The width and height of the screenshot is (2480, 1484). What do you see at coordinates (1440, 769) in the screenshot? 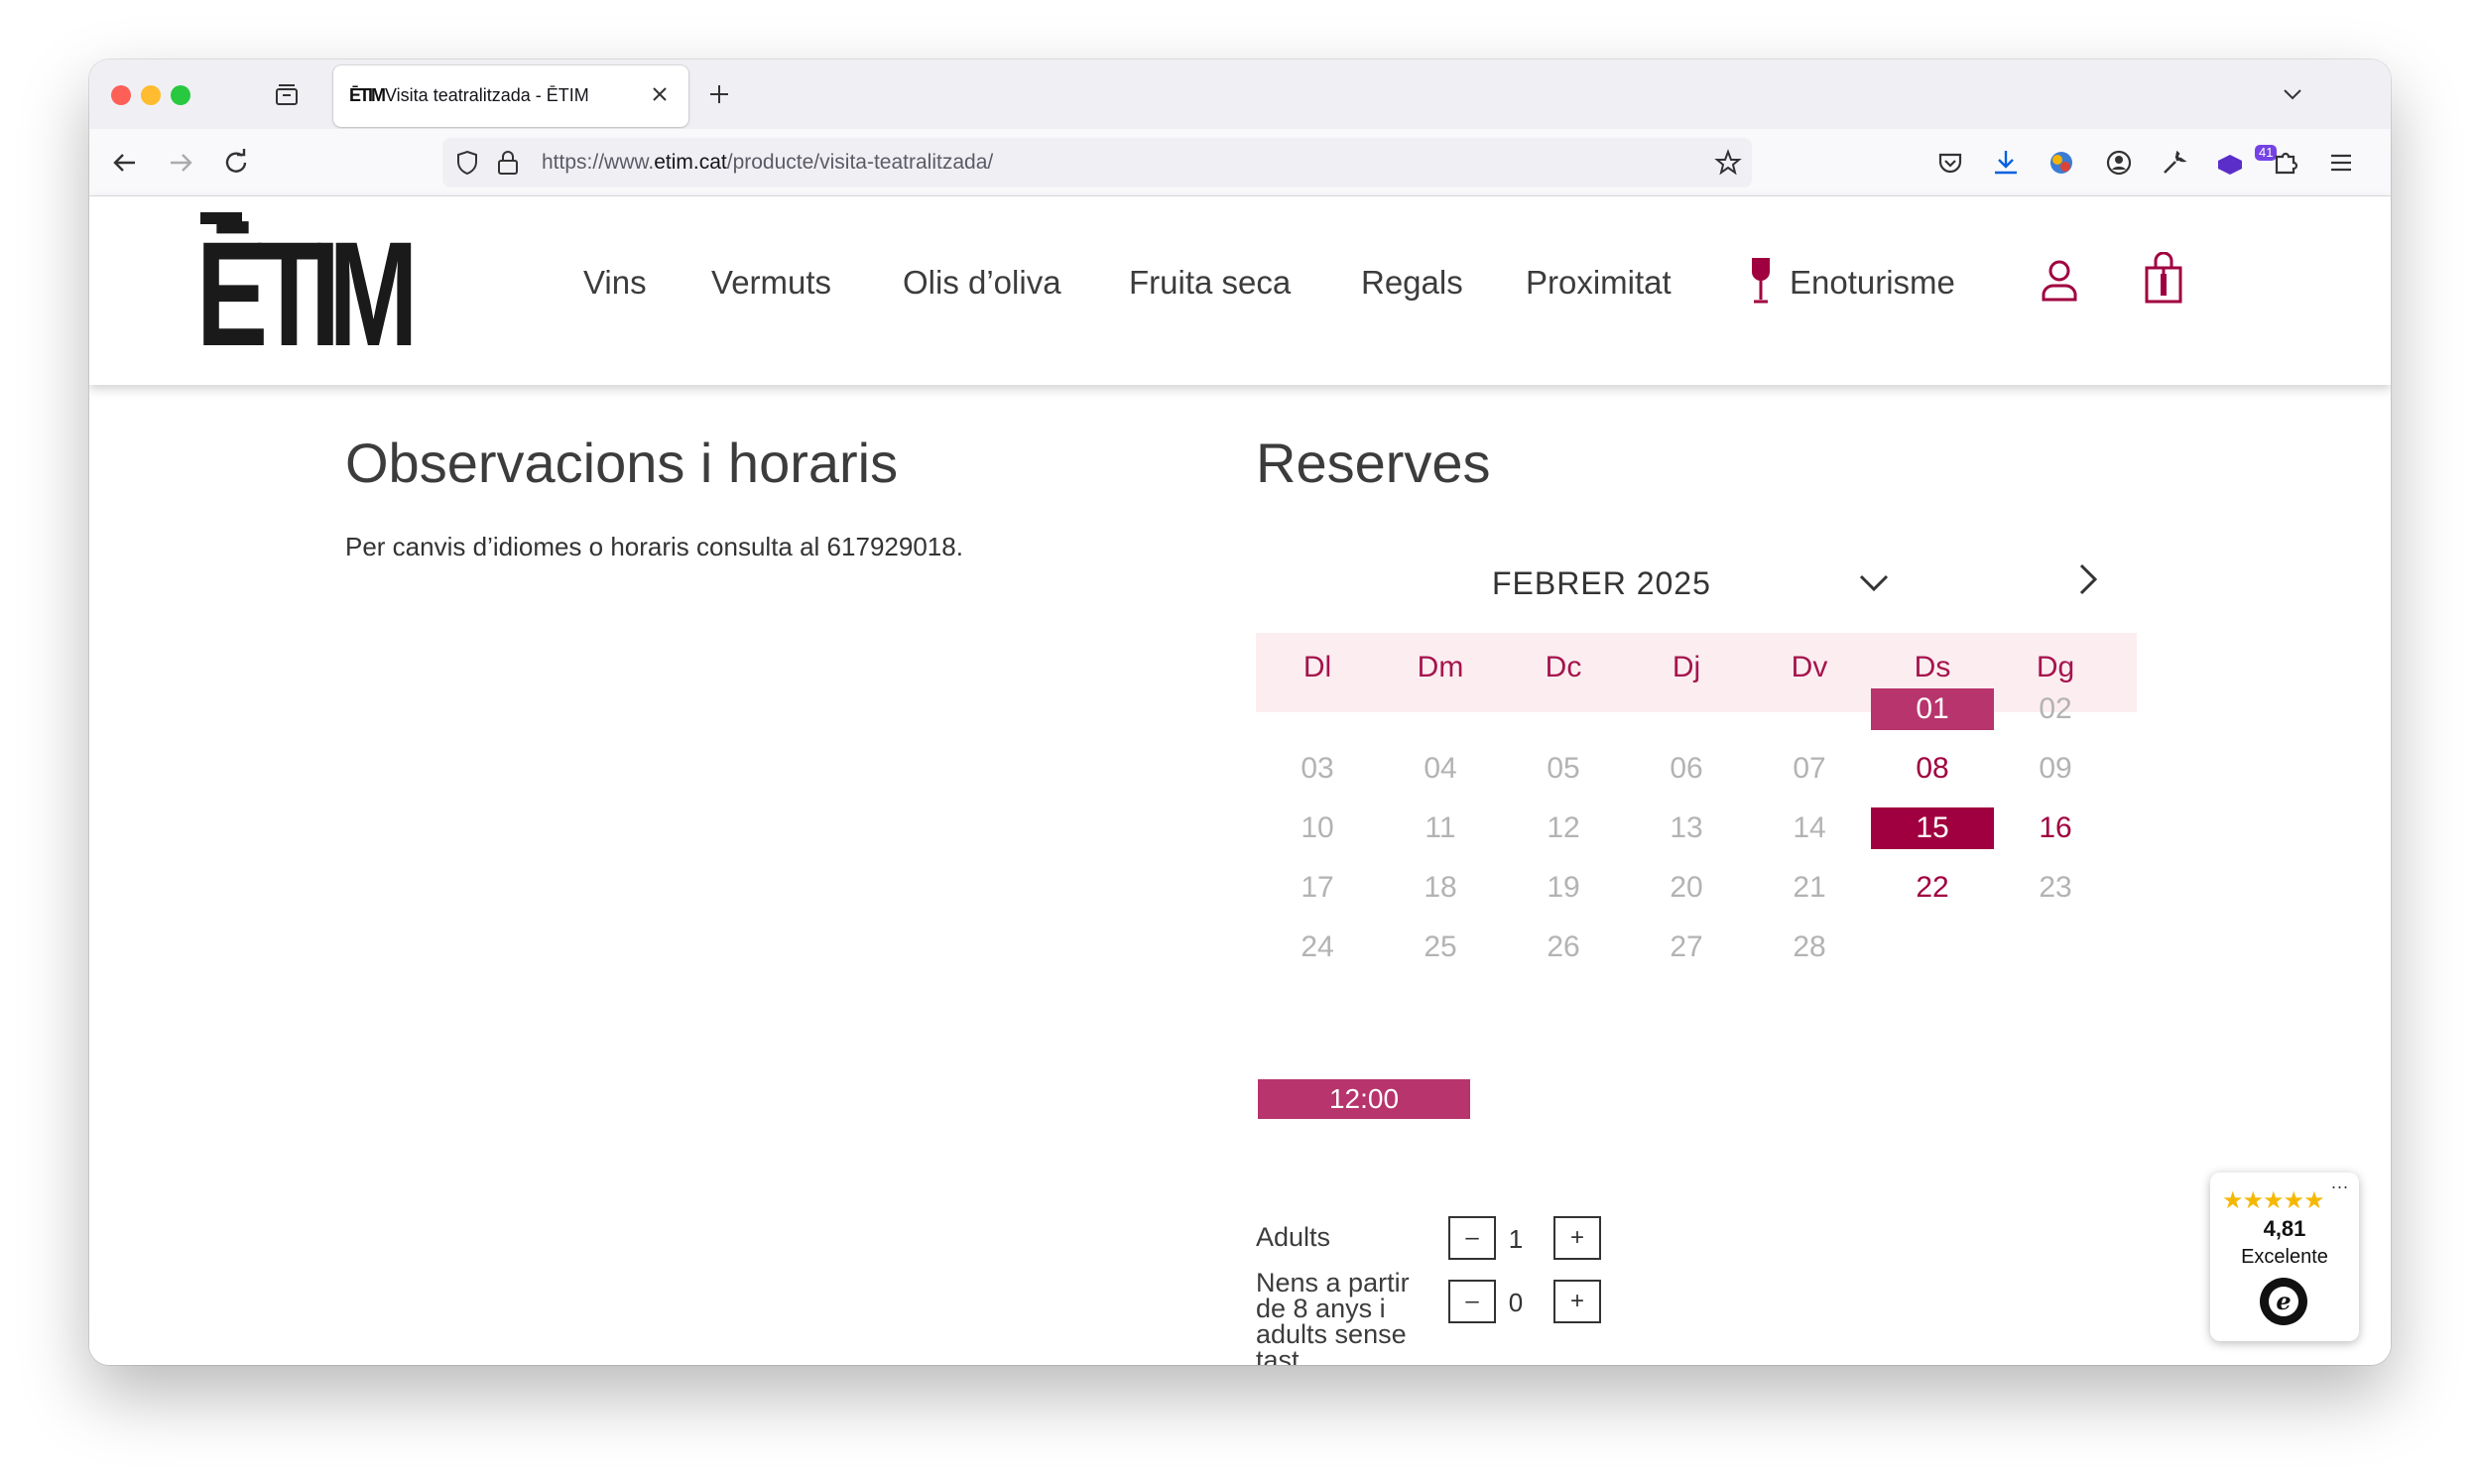
I see `calendar-day-04: 04` at bounding box center [1440, 769].